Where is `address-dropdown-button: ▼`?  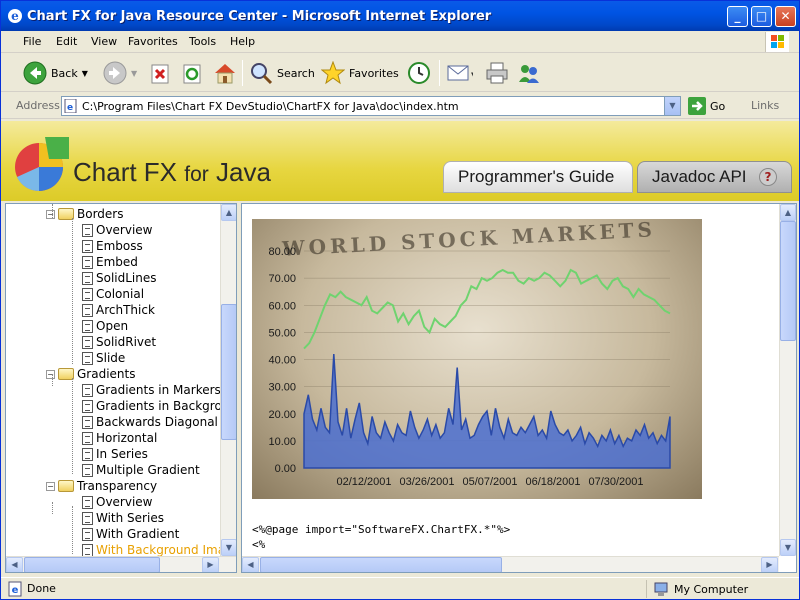
address-dropdown-button: ▼ is located at coordinates (672, 106).